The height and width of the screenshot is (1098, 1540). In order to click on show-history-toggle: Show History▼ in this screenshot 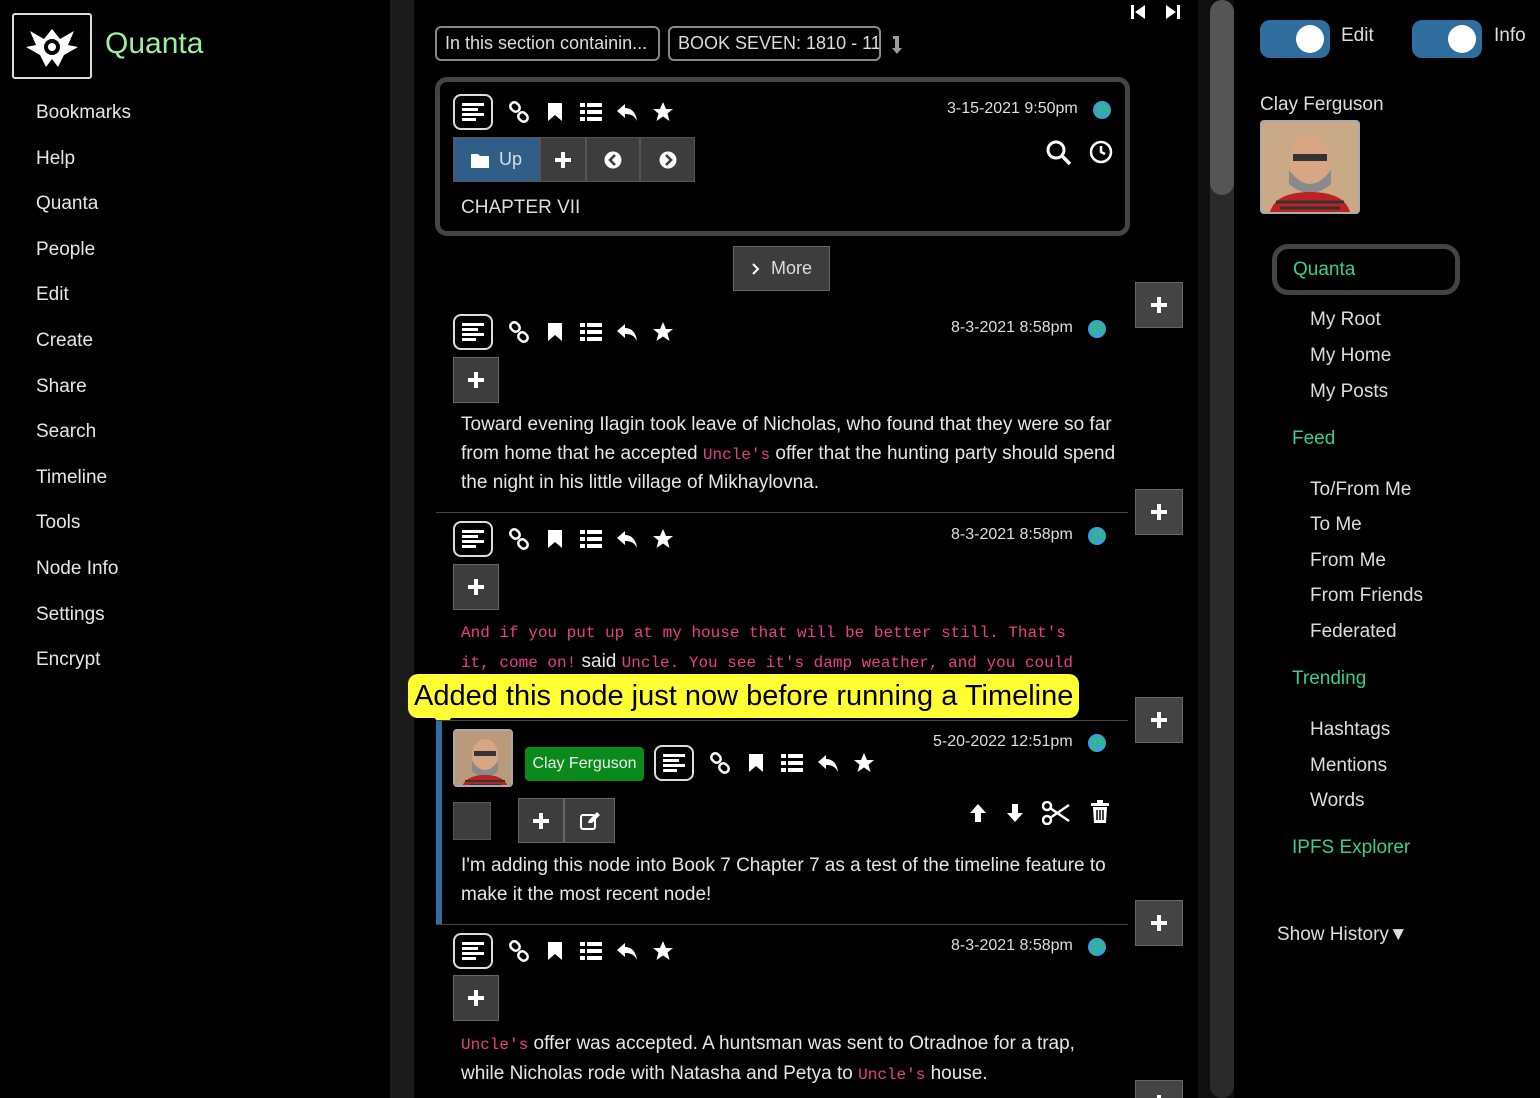, I will do `click(1342, 935)`.